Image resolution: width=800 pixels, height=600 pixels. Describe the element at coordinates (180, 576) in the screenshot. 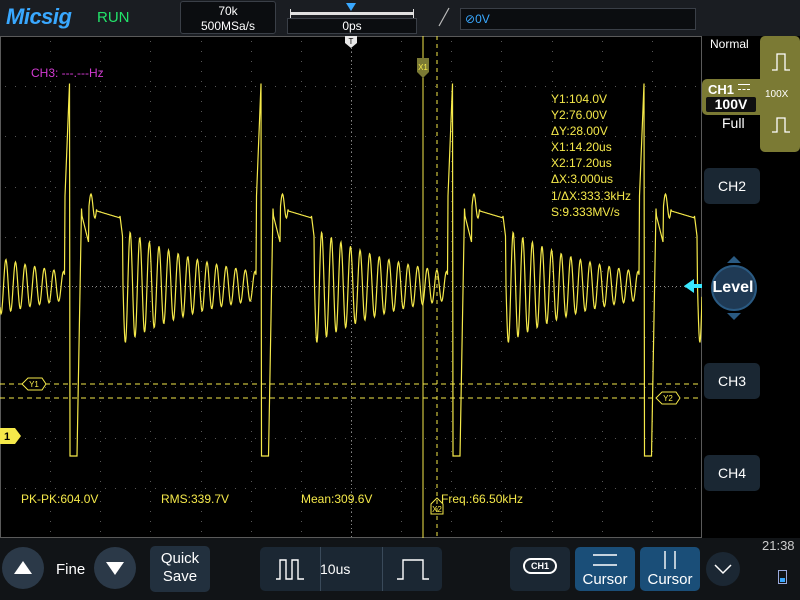

I see `quick-save-label-2: Save` at that location.